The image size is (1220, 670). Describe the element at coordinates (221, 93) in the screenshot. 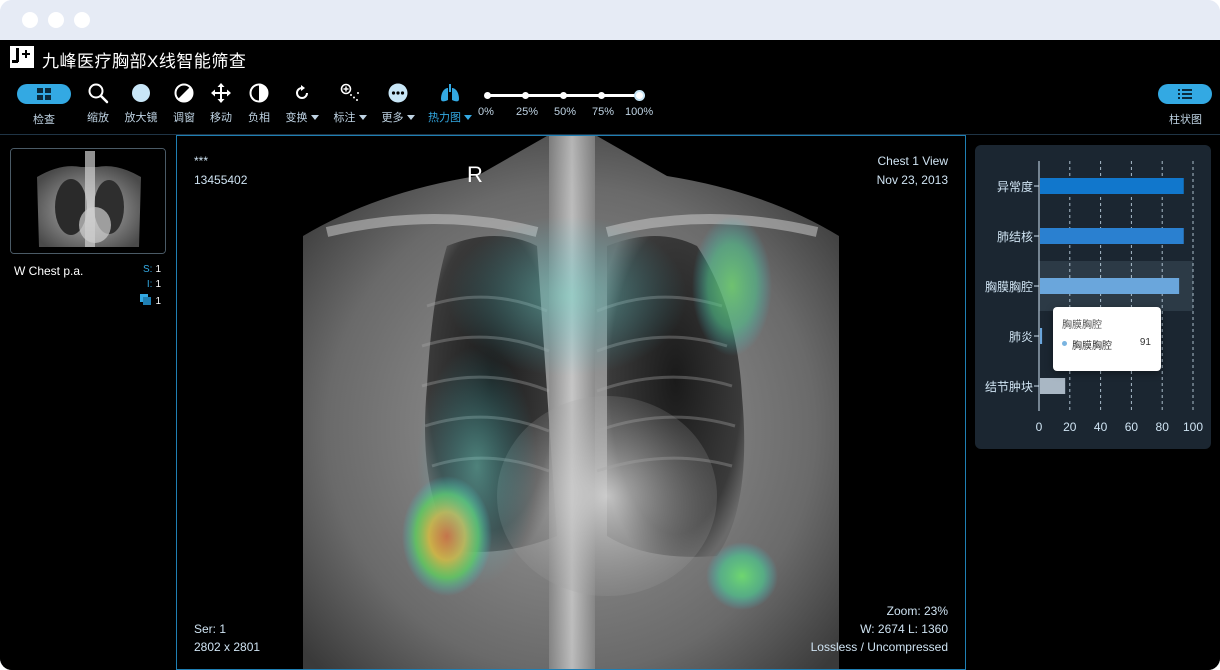

I see `move-arrows-icon` at that location.